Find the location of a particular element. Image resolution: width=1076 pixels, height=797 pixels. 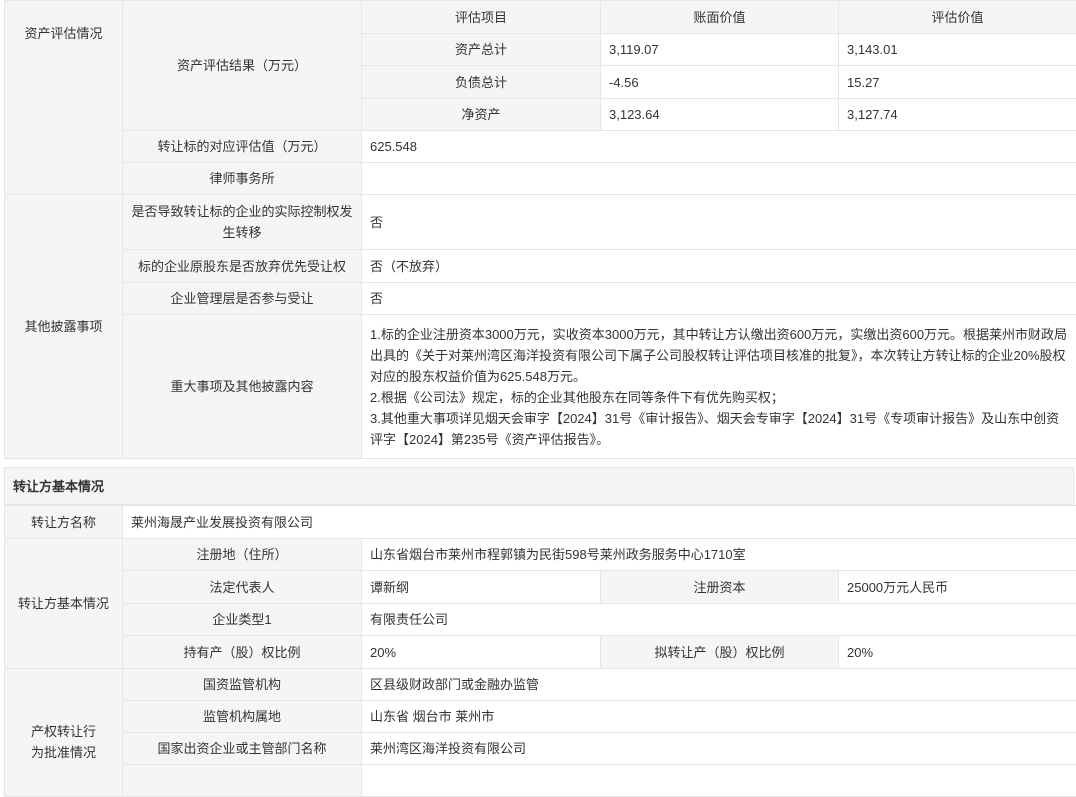

table-row: 律师事务所 is located at coordinates (540, 179).